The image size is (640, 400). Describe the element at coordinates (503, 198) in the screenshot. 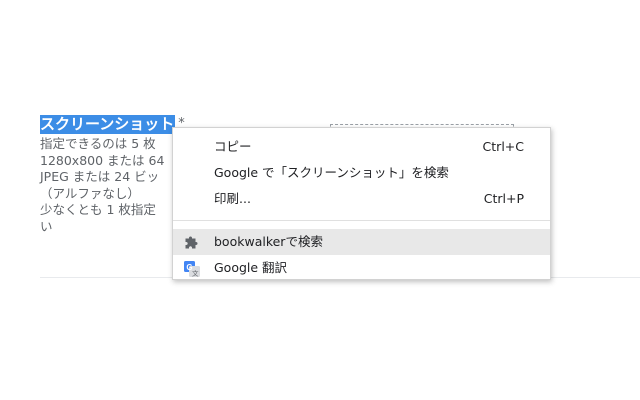

I see `menu-item-shortcut: Ctrl+P` at that location.